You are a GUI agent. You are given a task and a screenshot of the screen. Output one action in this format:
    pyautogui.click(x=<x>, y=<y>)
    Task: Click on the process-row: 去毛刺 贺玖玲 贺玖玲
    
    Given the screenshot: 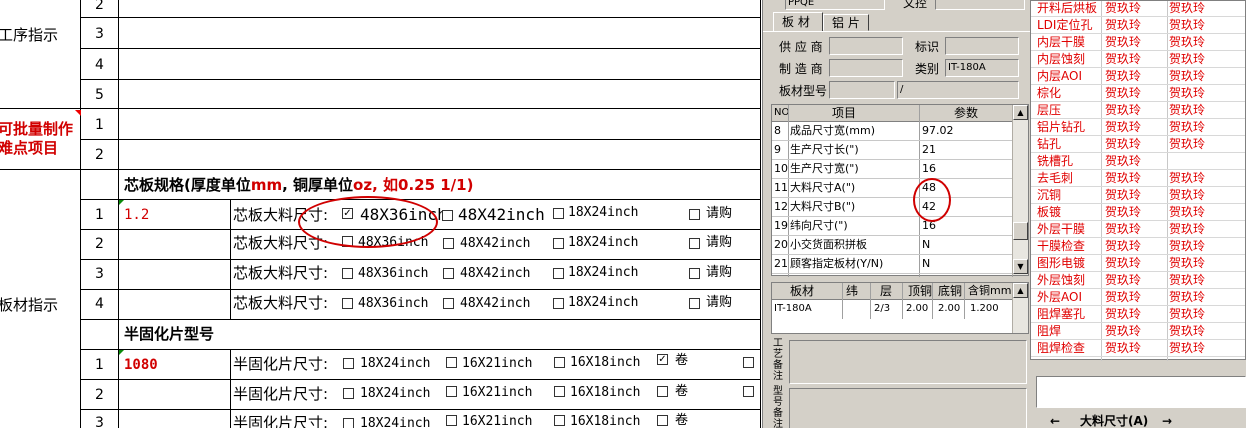 What is the action you would take?
    pyautogui.click(x=1138, y=178)
    